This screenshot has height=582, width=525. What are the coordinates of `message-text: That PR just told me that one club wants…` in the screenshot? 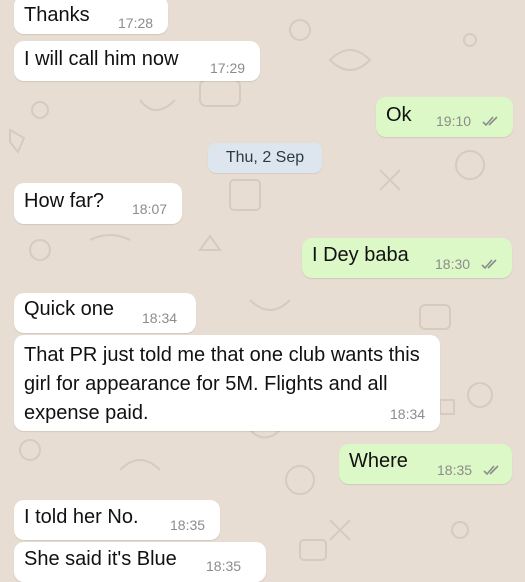 It's located at (222, 384).